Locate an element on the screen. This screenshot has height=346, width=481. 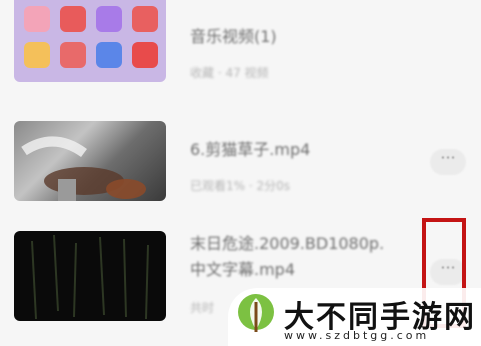
item-title-line1: 末日危途.2009.BD1080p. is located at coordinates (287, 244).